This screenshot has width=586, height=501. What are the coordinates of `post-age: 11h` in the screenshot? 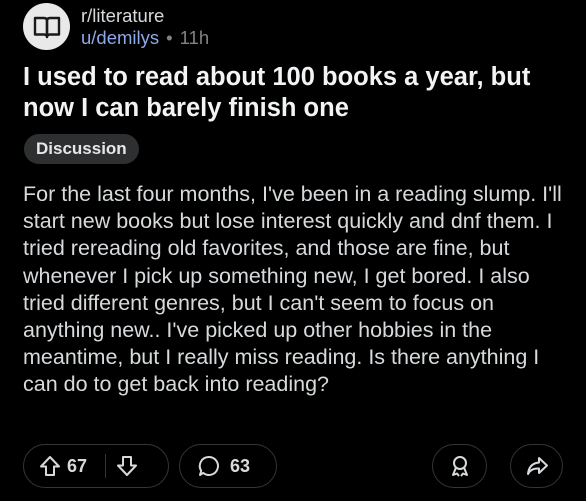 It's located at (194, 37).